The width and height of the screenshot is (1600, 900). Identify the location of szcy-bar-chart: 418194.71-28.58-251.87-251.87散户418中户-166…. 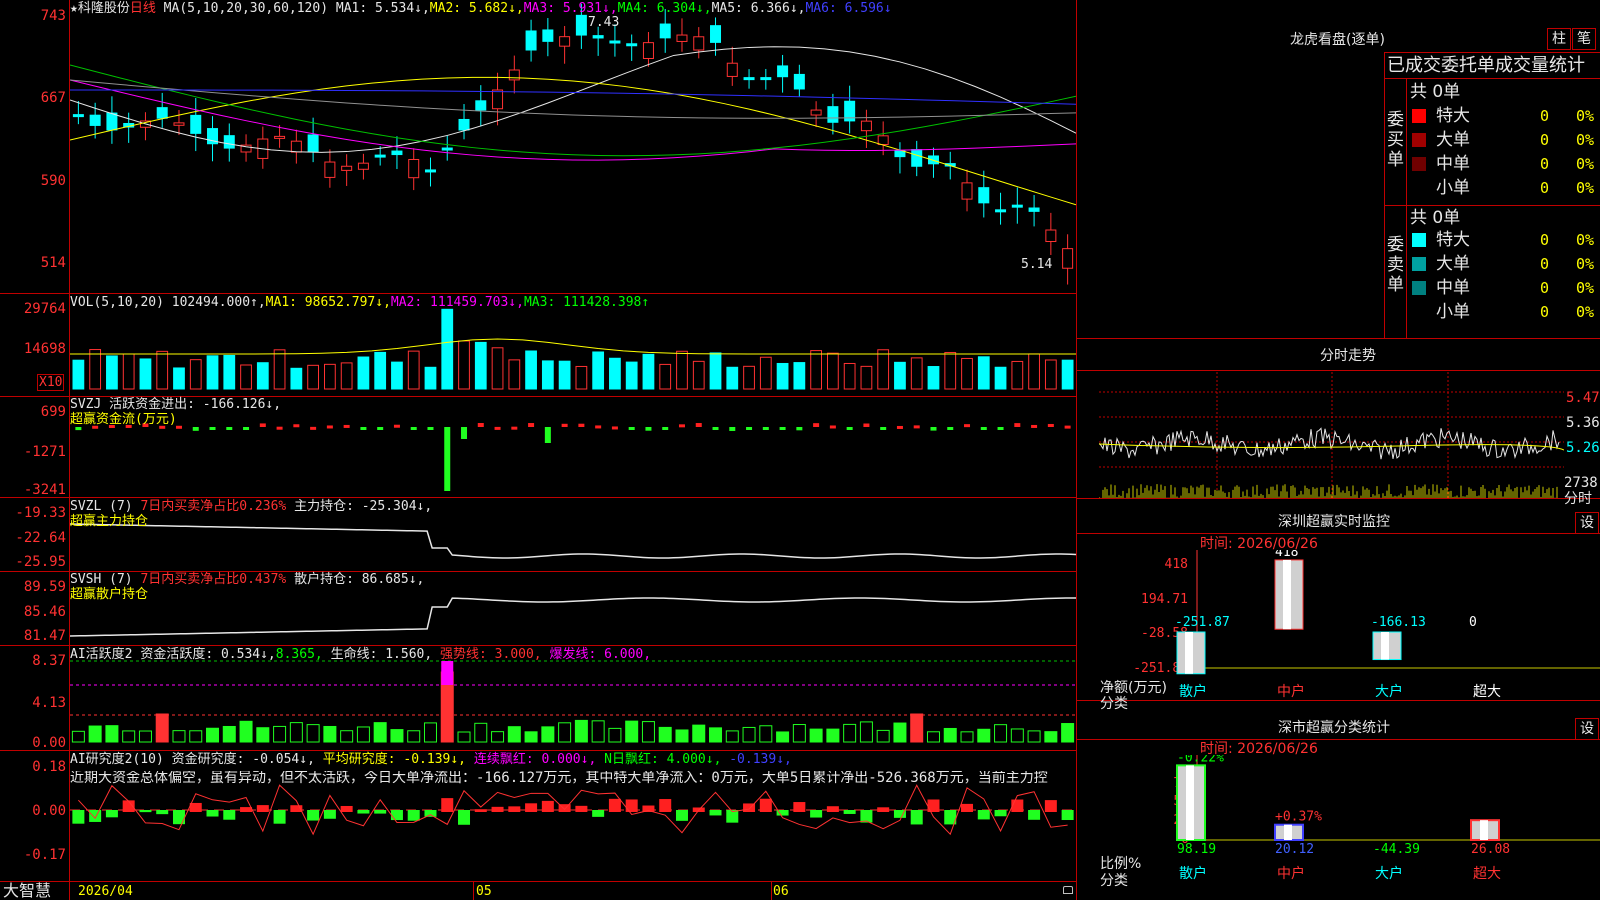
(1366, 625).